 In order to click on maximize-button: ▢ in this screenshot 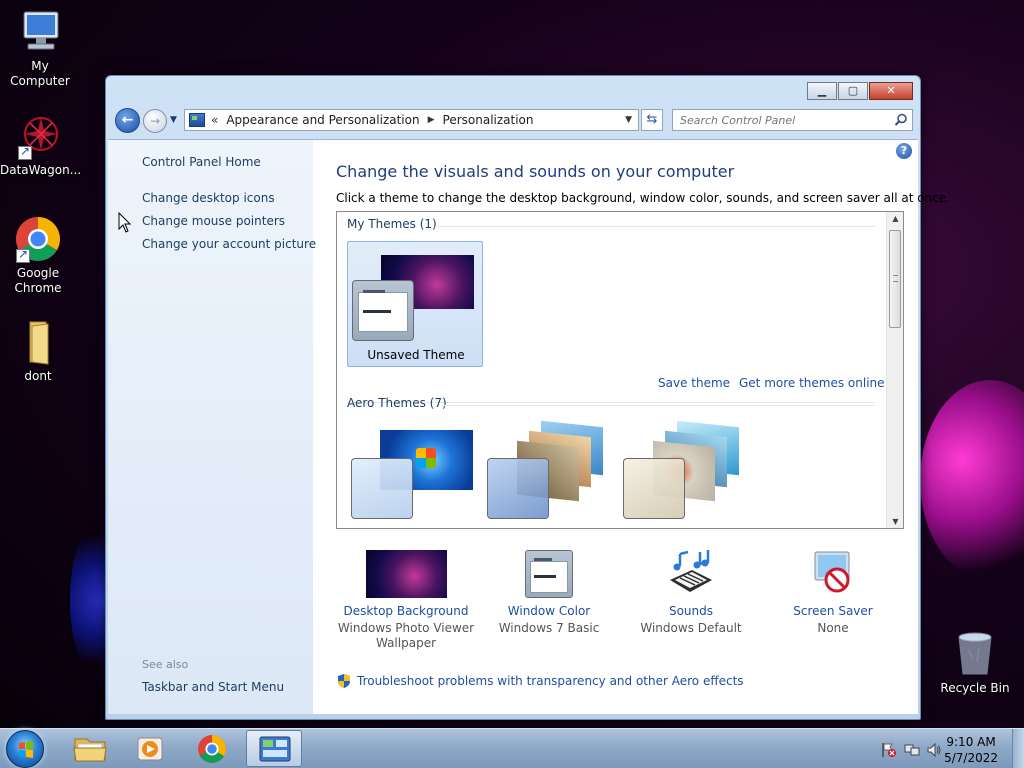, I will do `click(853, 91)`.